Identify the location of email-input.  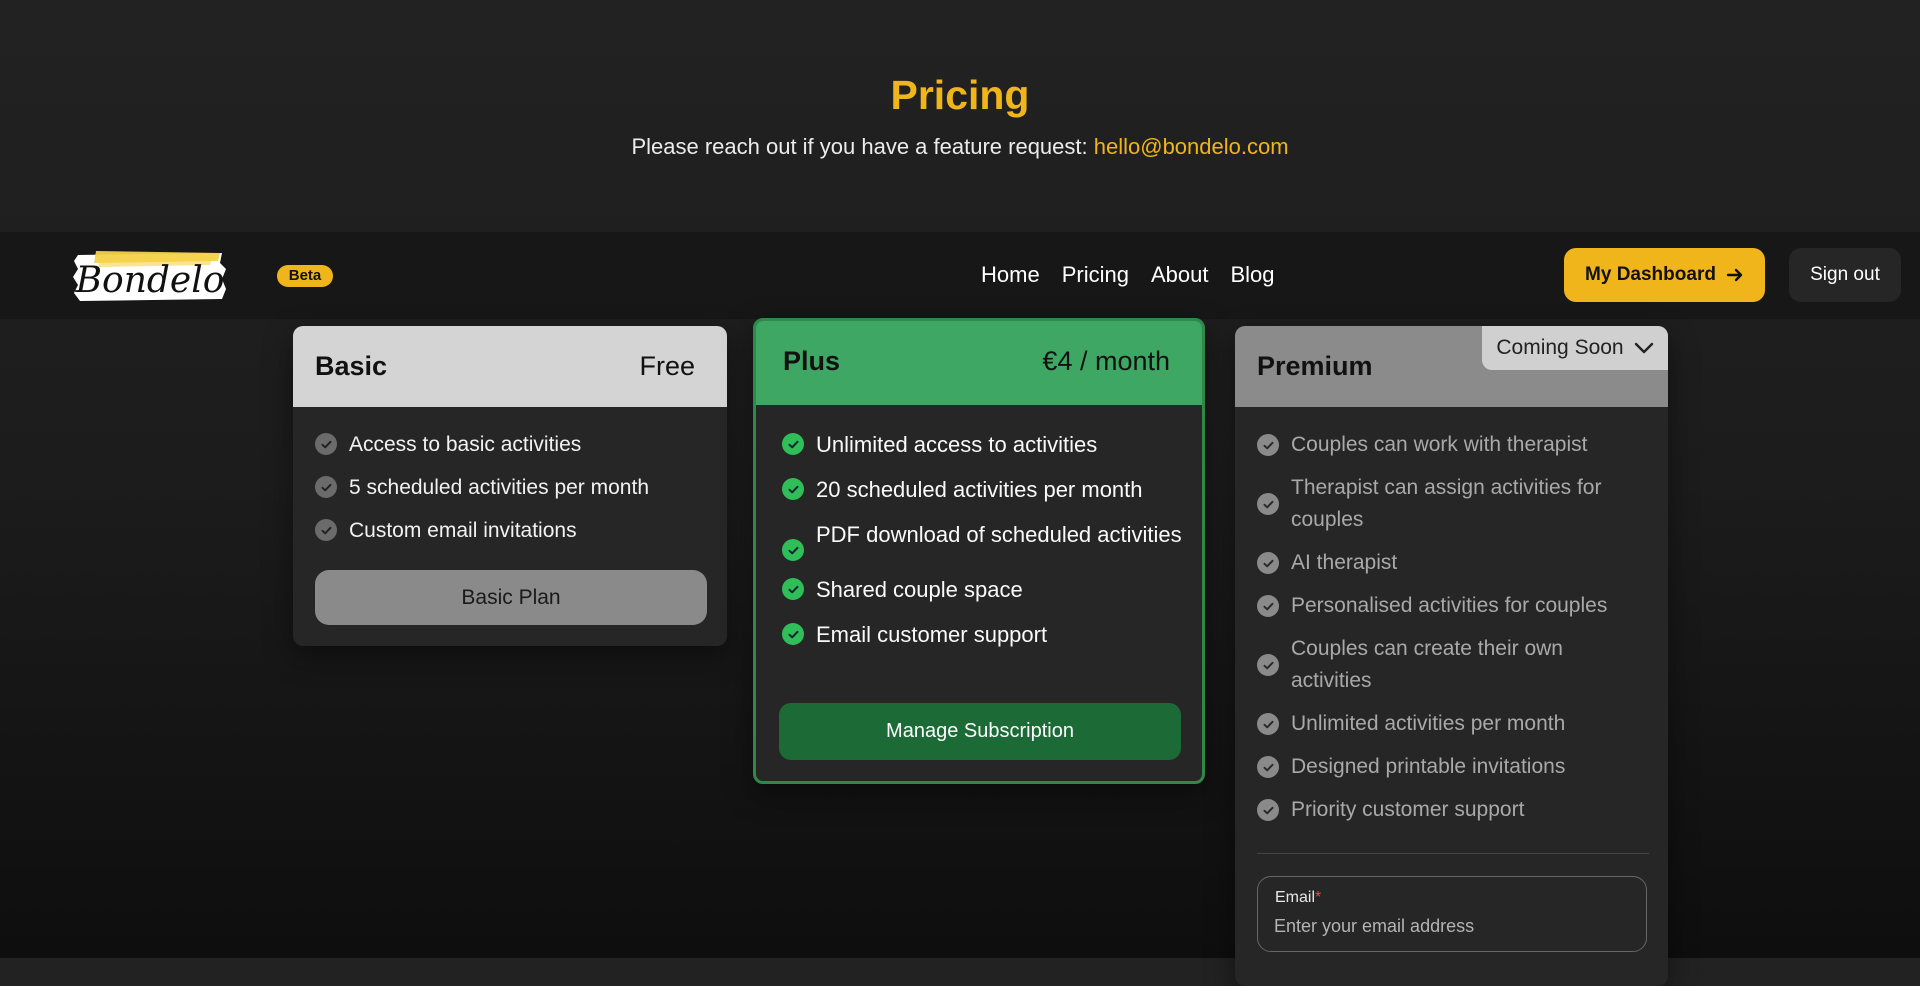
(1449, 926).